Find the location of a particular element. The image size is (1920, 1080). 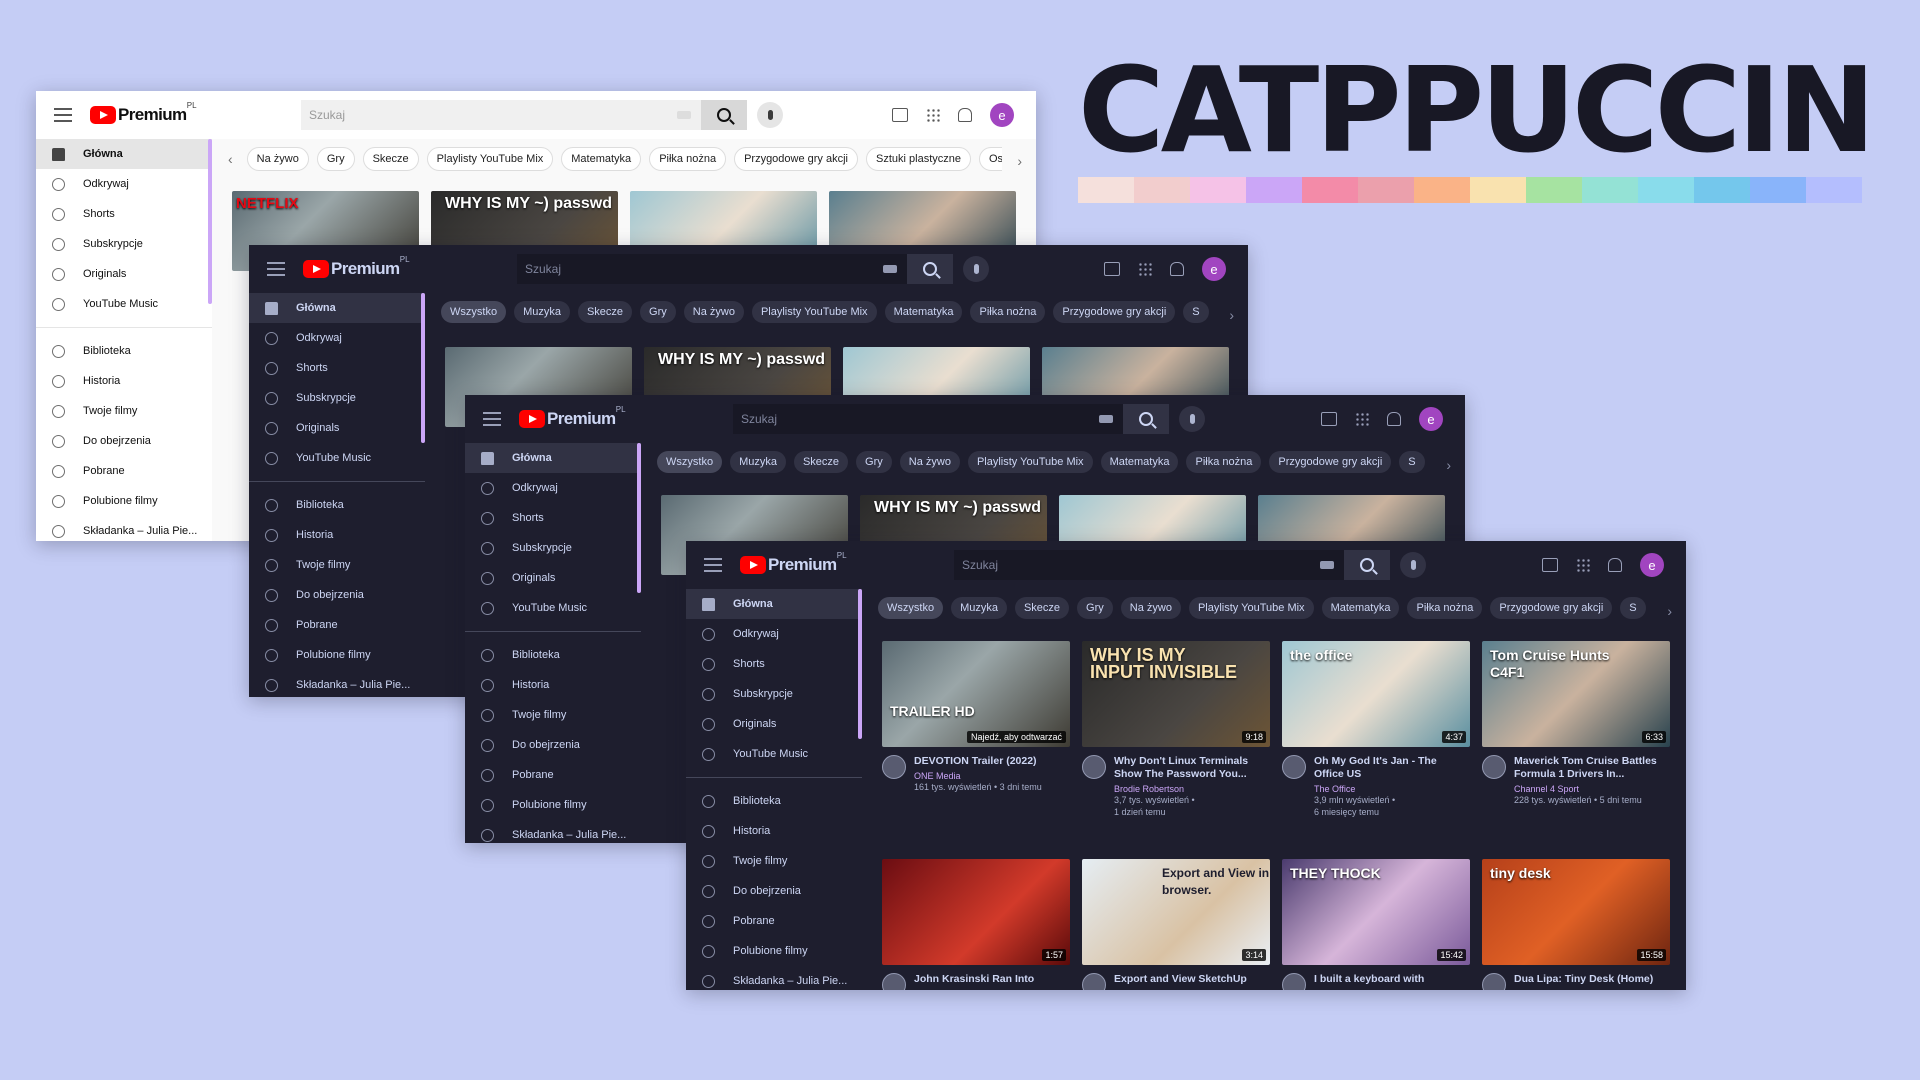

video-title: Dua Lipa: Tiny Desk (Home) is located at coordinates (1590, 979).